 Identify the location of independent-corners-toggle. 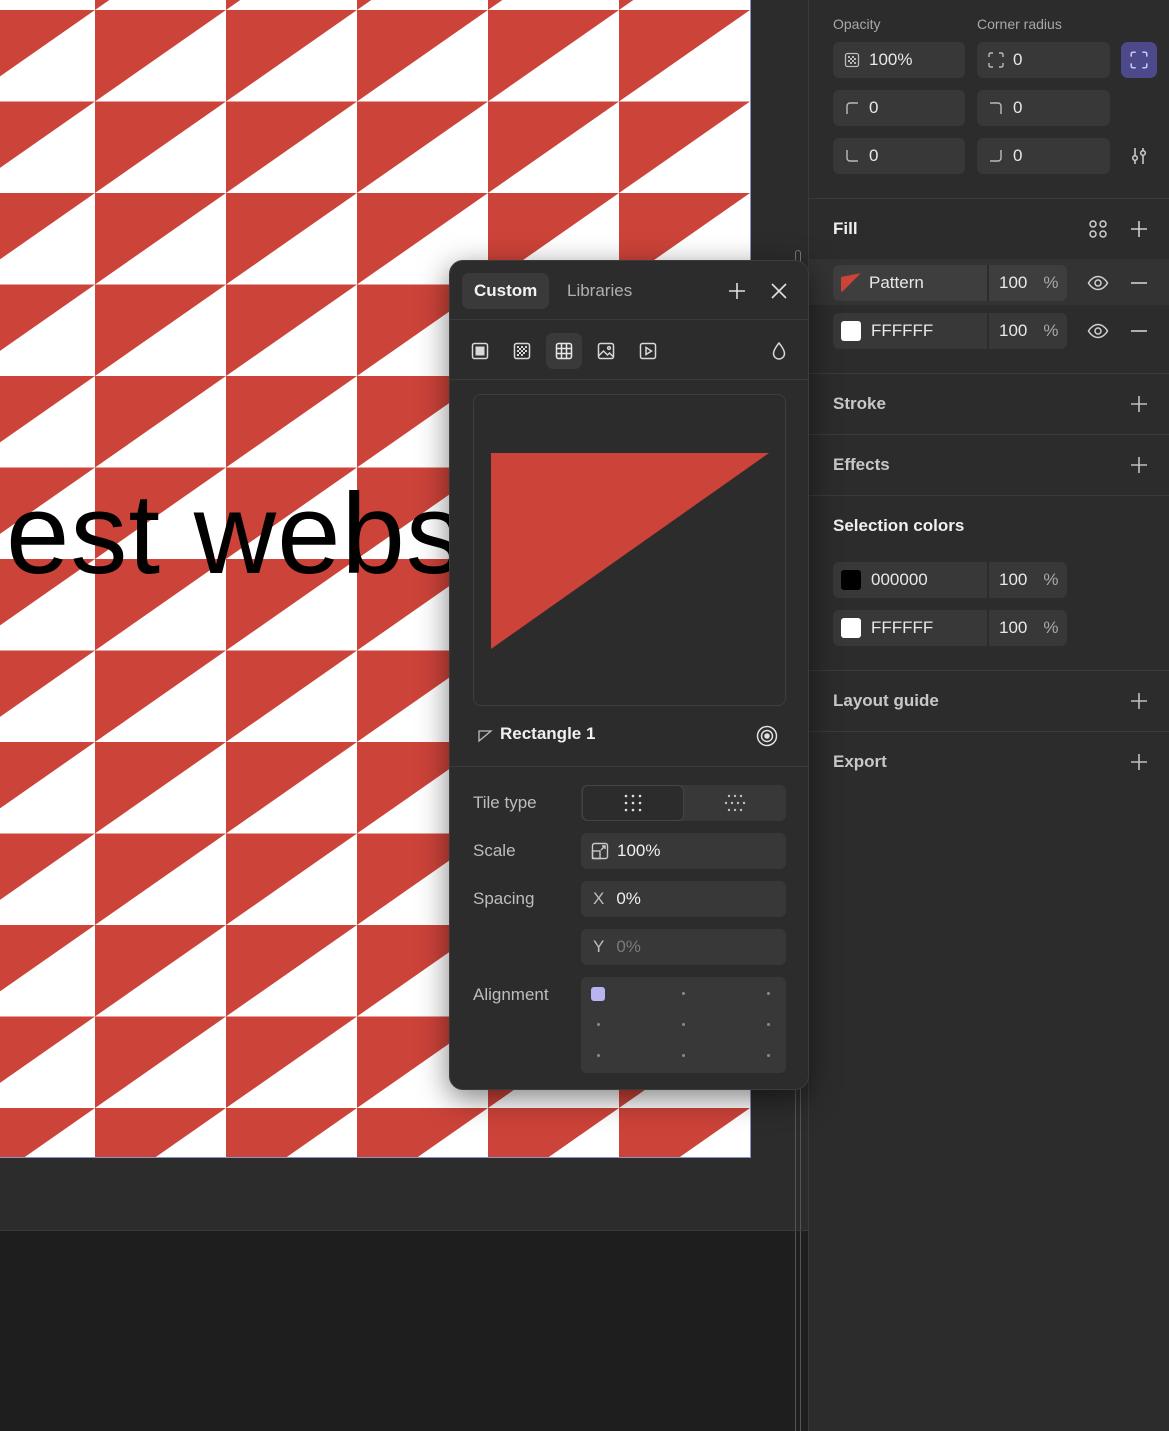
(1139, 60).